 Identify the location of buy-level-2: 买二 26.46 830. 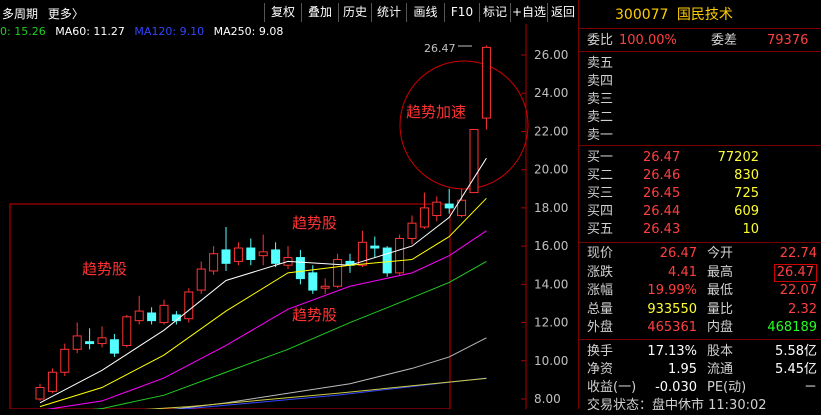
(702, 176).